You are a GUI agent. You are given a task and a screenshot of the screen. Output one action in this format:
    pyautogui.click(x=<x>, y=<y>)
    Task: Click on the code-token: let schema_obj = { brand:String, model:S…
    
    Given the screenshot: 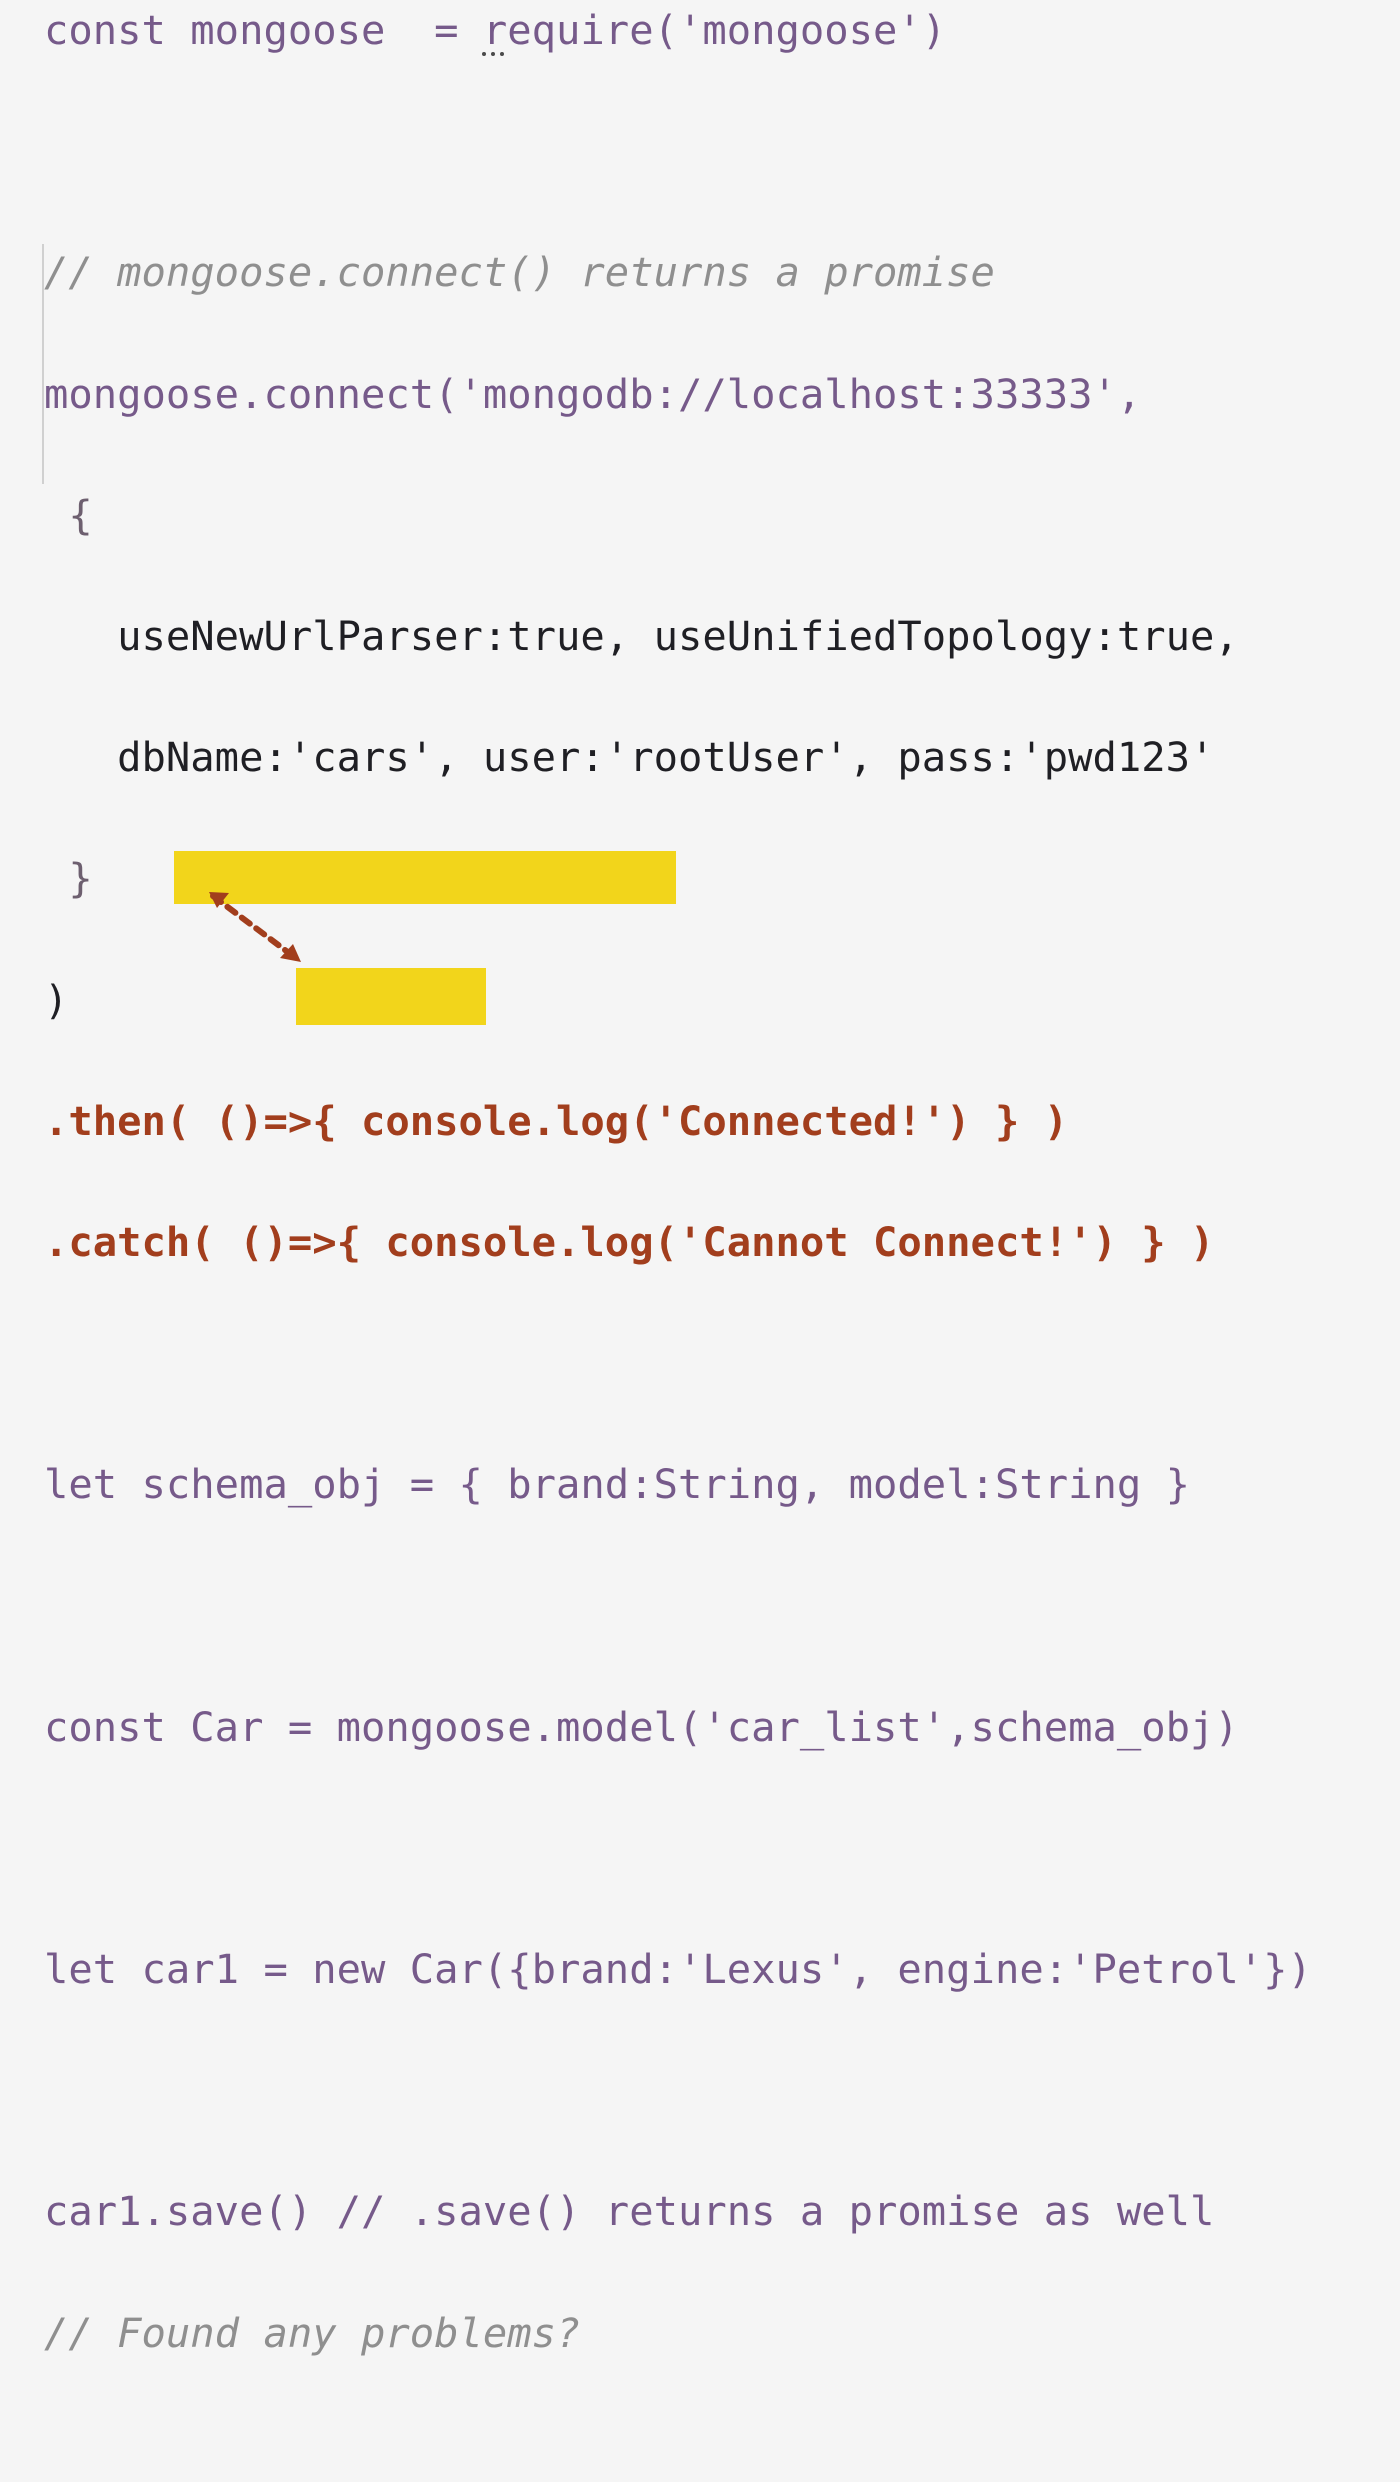 What is the action you would take?
    pyautogui.click(x=617, y=1484)
    